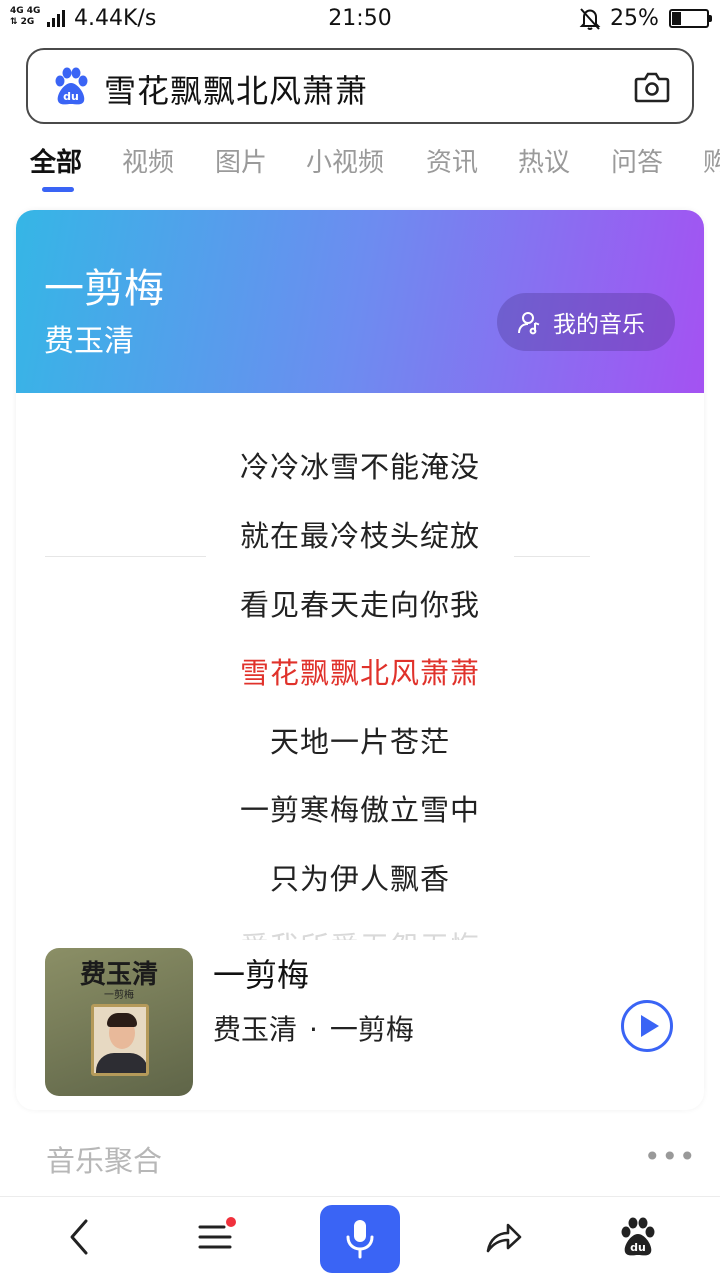 The image size is (720, 1280). Describe the element at coordinates (120, 1040) in the screenshot. I see `album-portrait` at that location.